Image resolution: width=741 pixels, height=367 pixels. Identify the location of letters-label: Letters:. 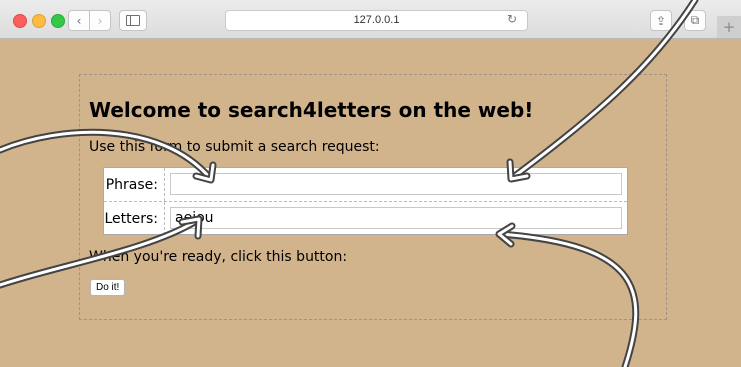
(134, 218).